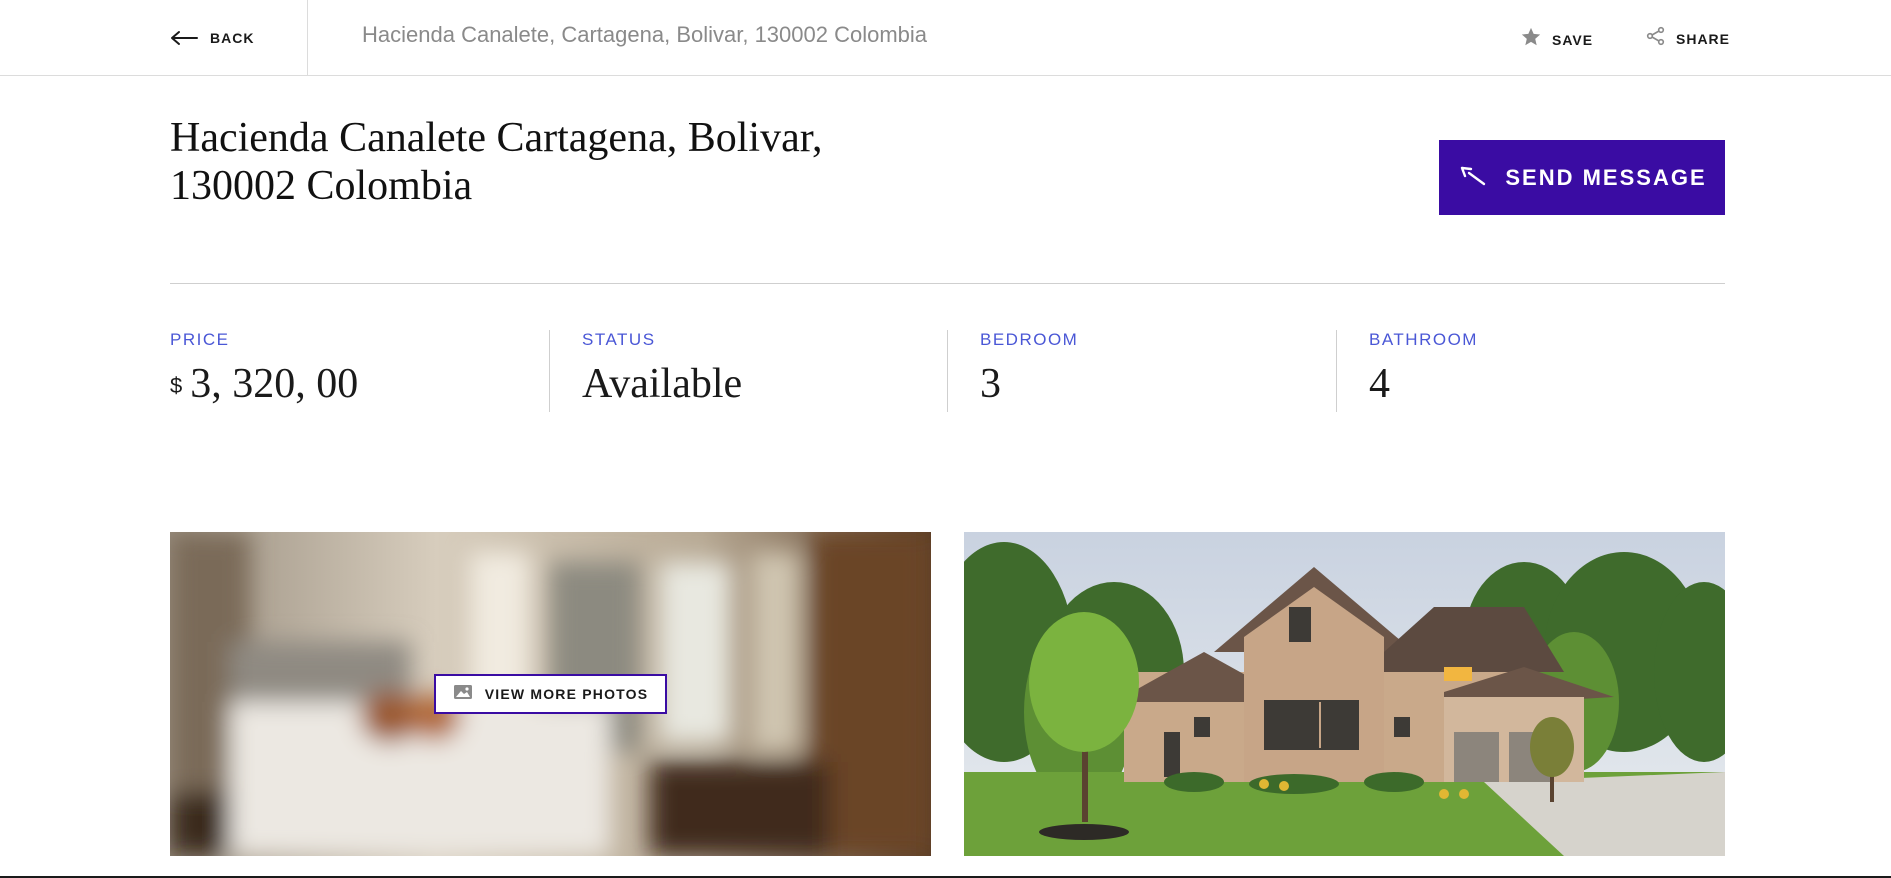 This screenshot has width=1891, height=878. I want to click on share-button: SHARE, so click(1688, 38).